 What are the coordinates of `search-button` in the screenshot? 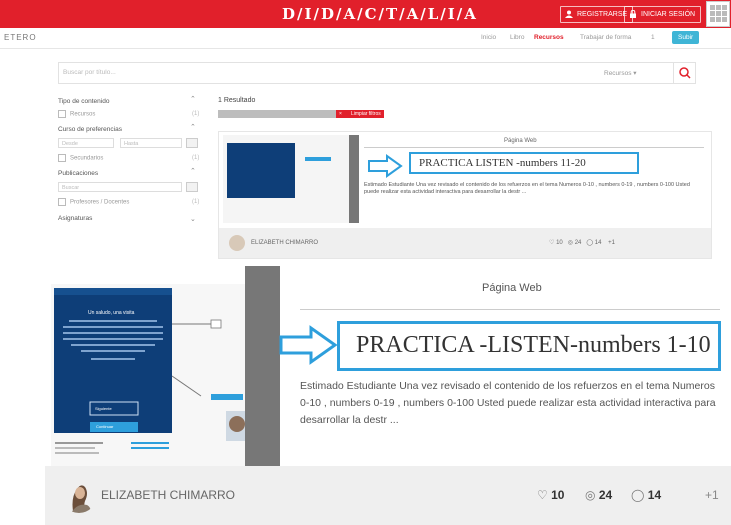 It's located at (684, 73).